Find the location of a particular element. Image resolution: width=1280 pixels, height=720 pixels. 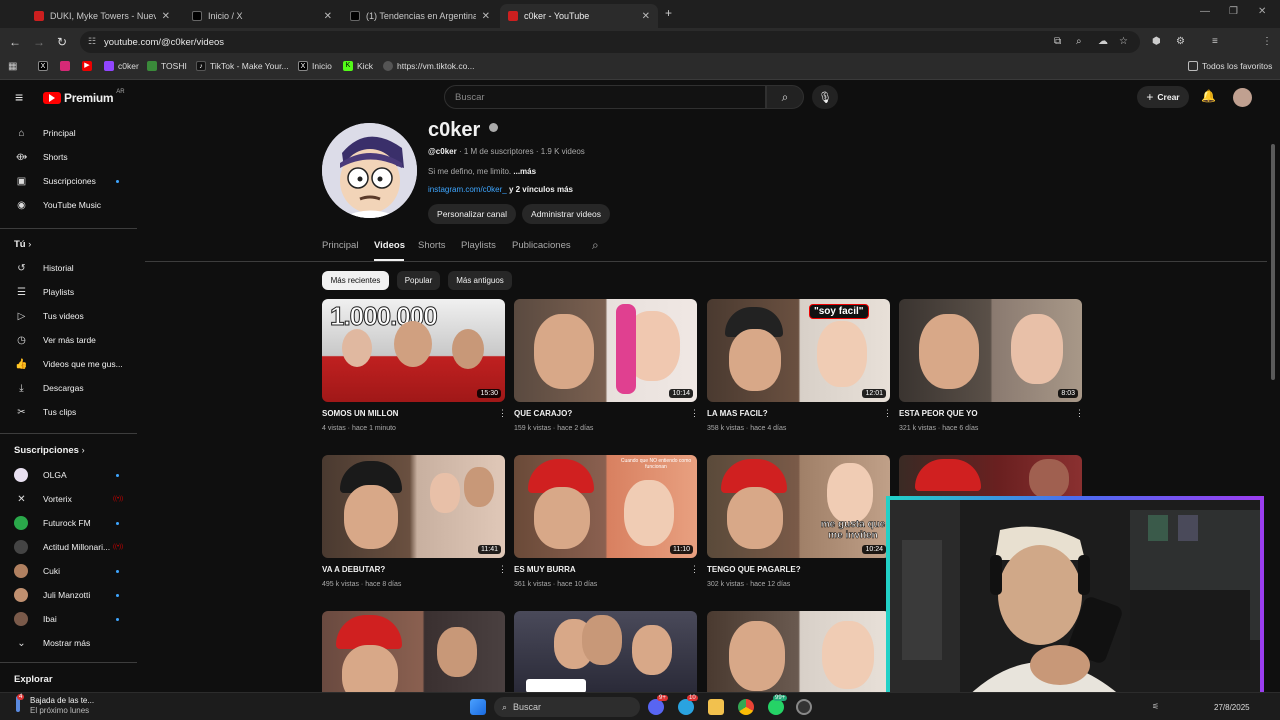

youtube-premium-logo: Premium AR is located at coordinates (84, 97).